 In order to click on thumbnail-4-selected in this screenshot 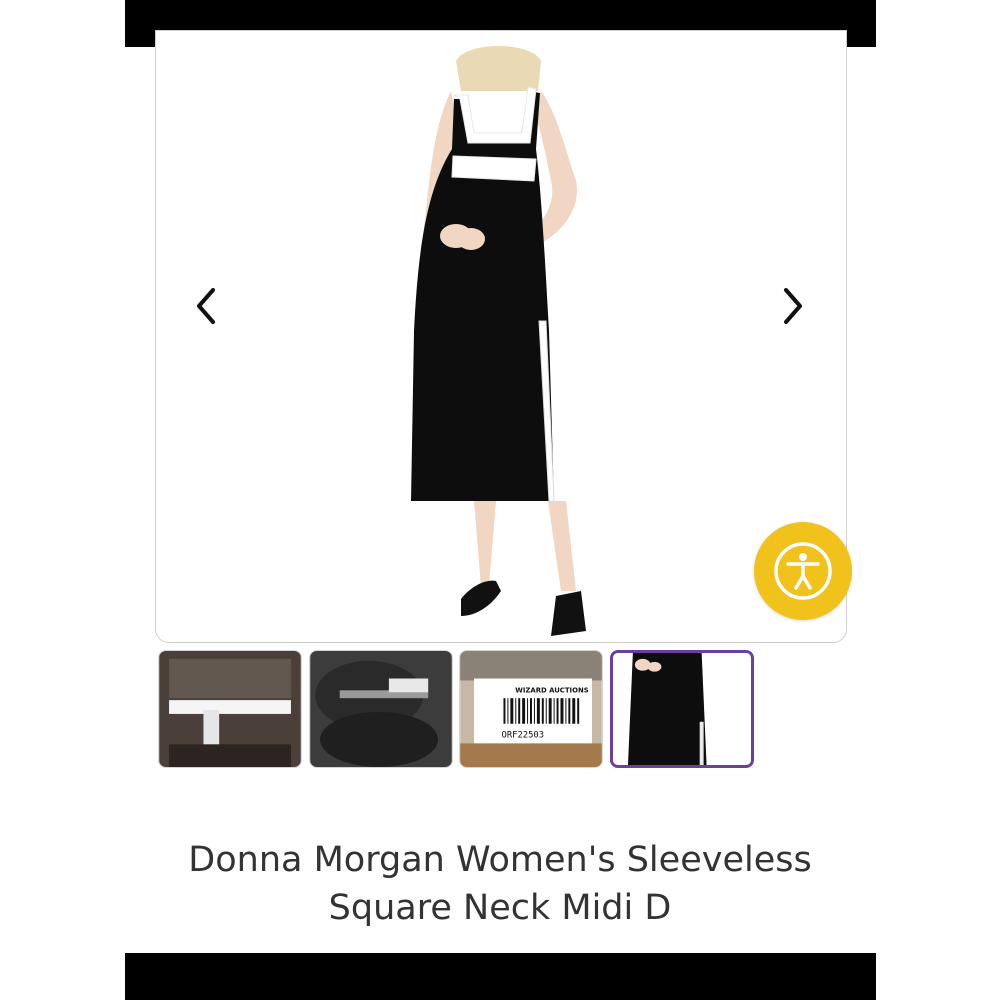, I will do `click(682, 709)`.